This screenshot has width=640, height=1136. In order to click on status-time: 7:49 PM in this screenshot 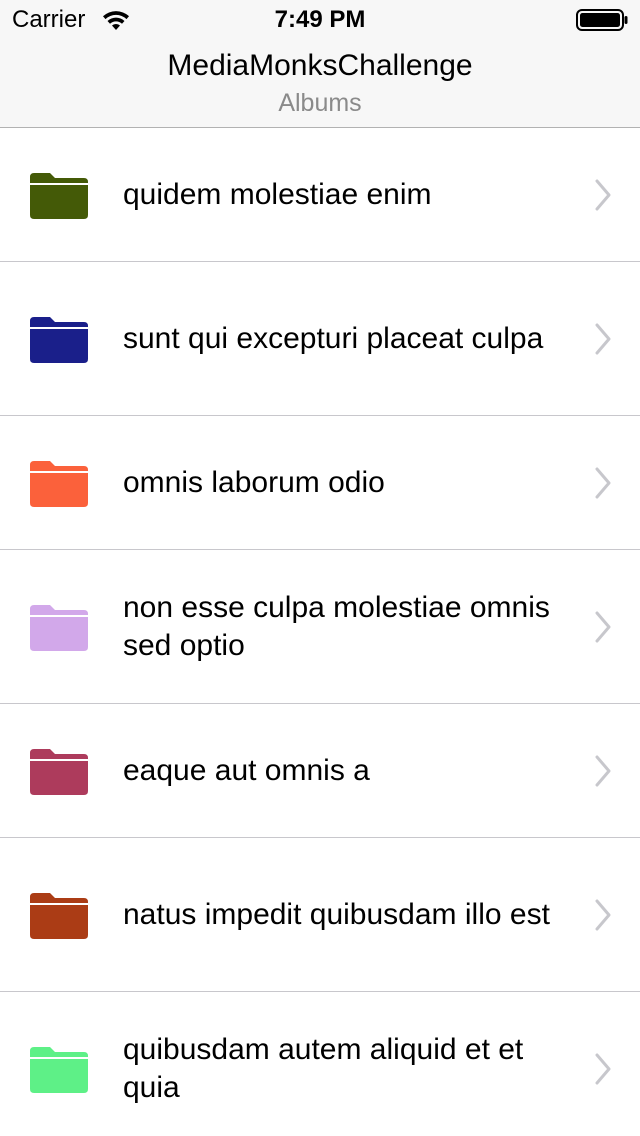, I will do `click(320, 19)`.